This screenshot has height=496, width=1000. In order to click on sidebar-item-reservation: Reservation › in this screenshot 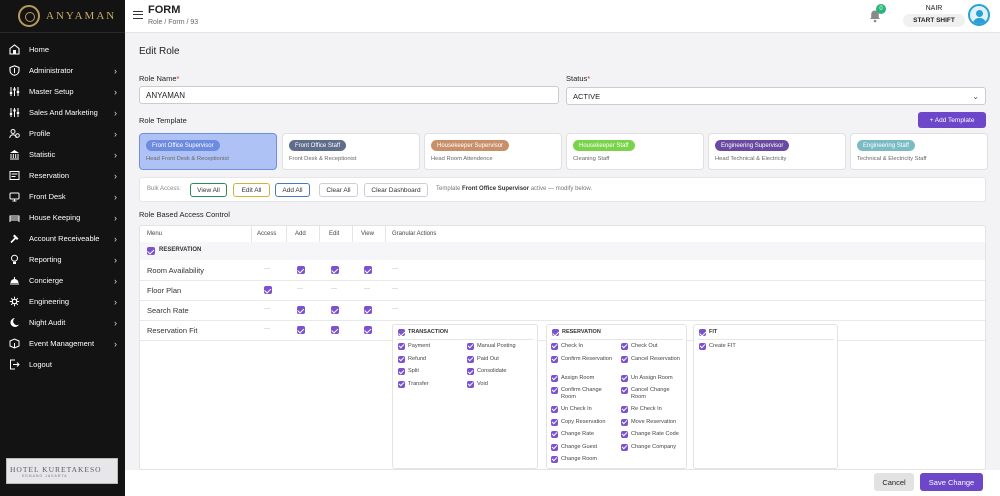, I will do `click(62, 175)`.